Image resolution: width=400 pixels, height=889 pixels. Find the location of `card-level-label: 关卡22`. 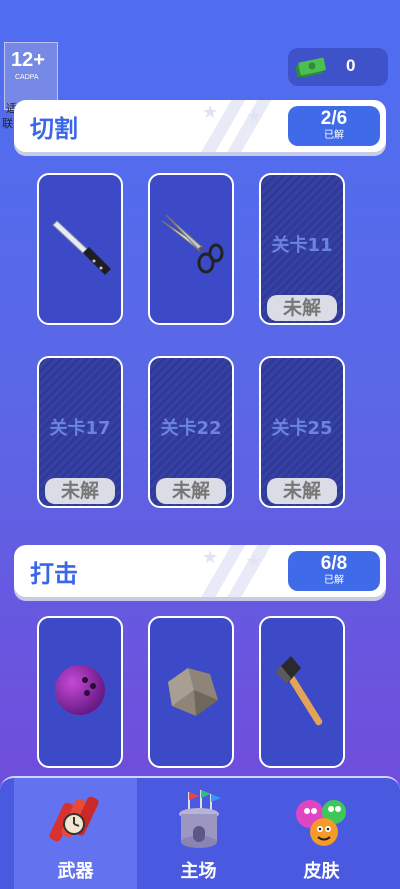

card-level-label: 关卡22 is located at coordinates (191, 428).